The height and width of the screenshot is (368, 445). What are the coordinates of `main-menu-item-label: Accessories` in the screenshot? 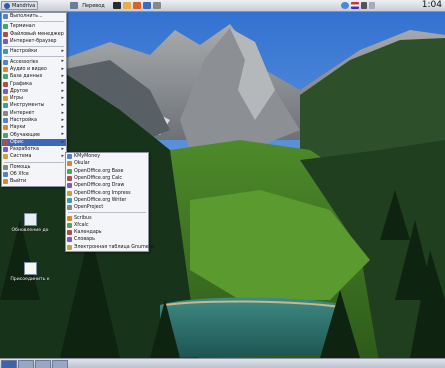 It's located at (24, 62).